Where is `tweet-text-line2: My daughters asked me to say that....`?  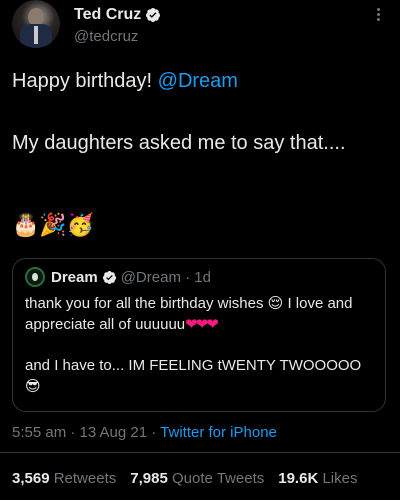 tweet-text-line2: My daughters asked me to say that.... is located at coordinates (179, 143).